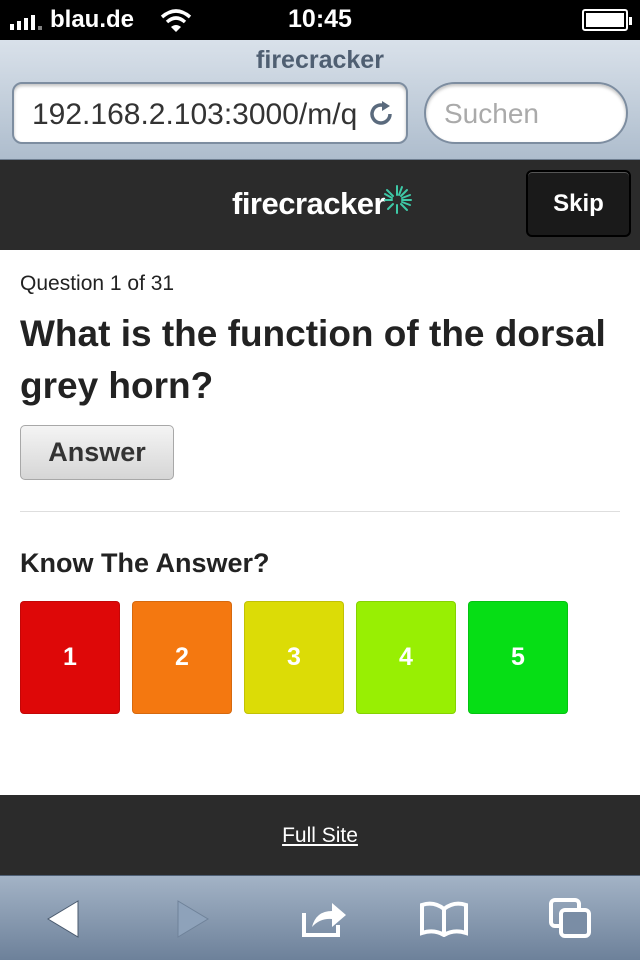  I want to click on search-field, so click(526, 113).